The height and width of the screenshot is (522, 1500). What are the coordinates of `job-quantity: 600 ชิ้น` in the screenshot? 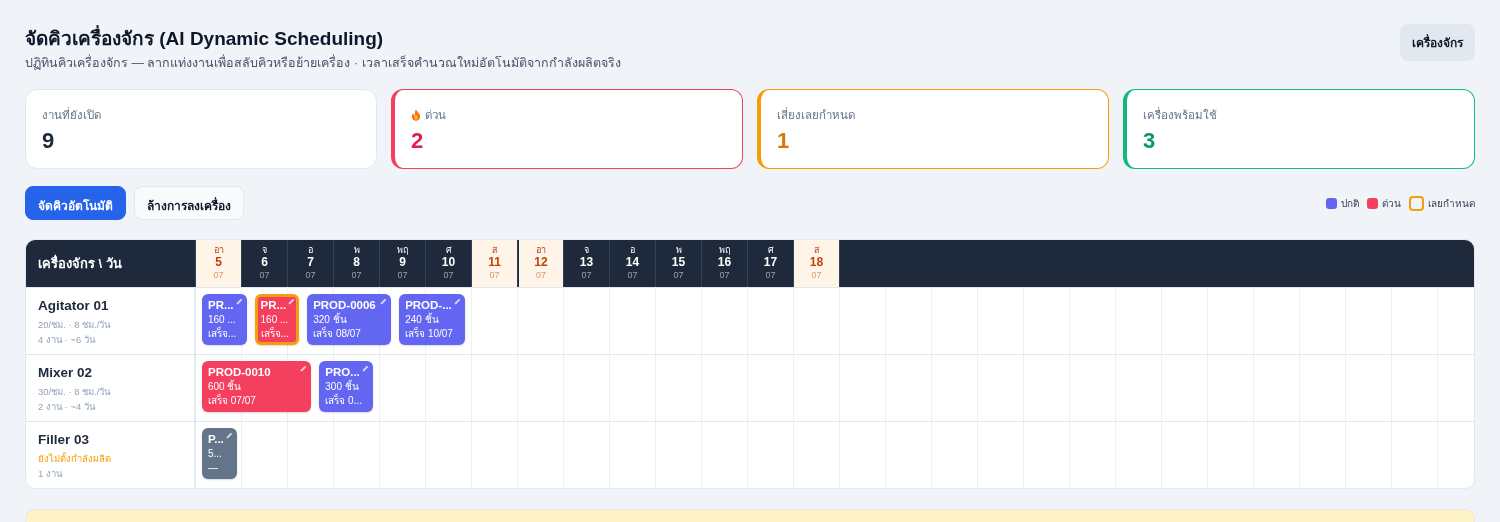 It's located at (225, 386).